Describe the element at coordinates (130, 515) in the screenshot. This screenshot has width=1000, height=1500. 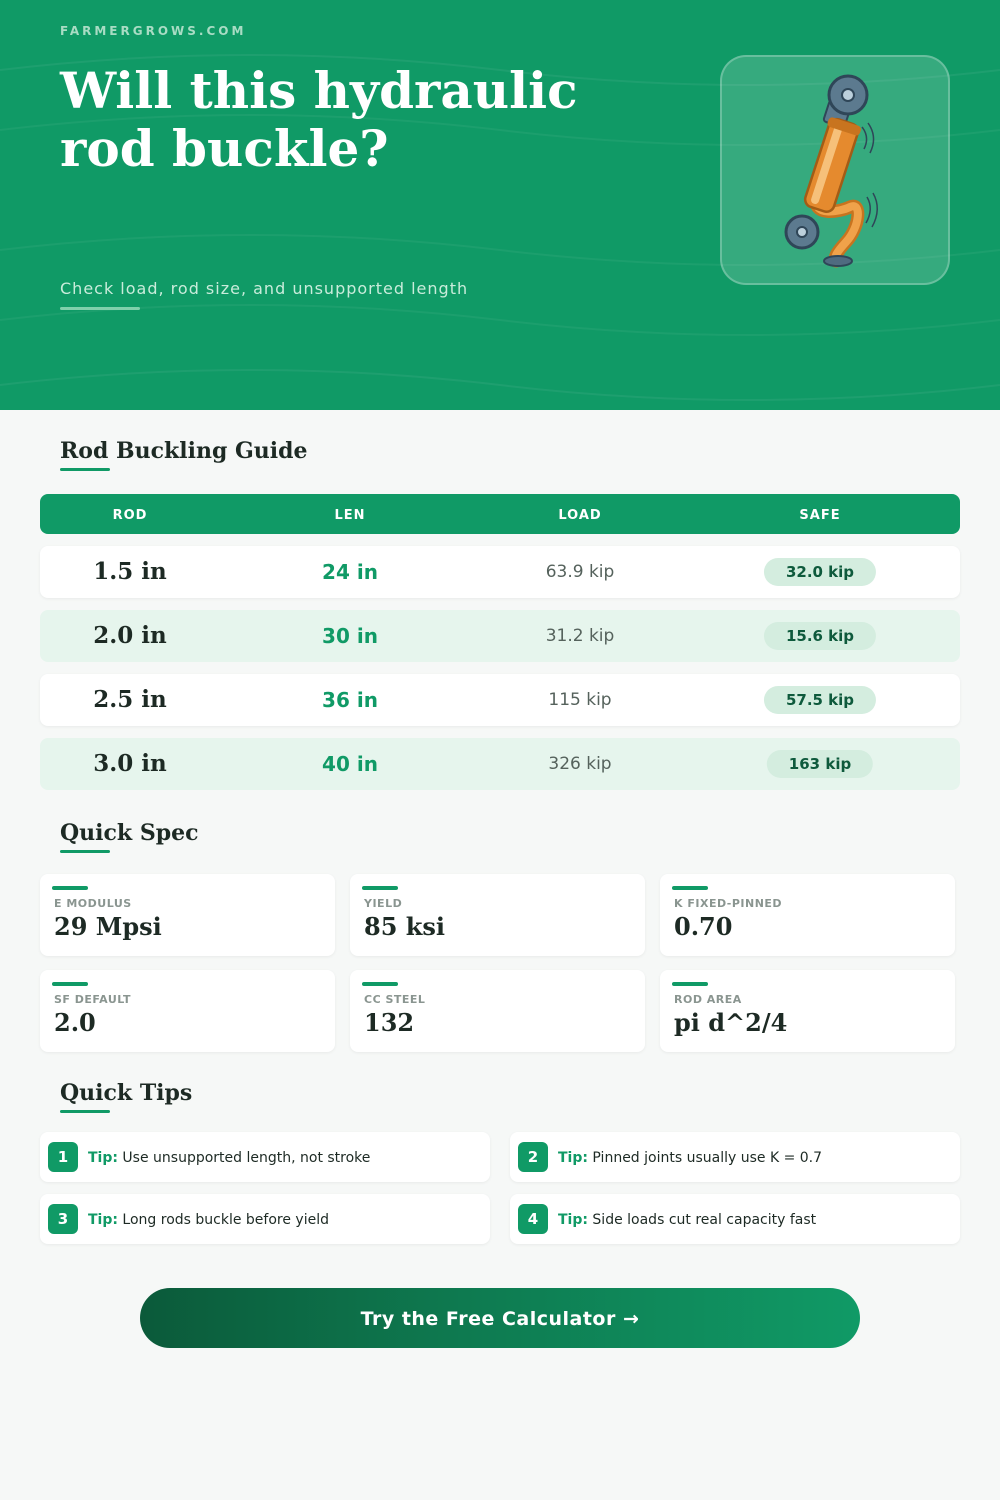
I see `column-header-rod: ROD` at that location.